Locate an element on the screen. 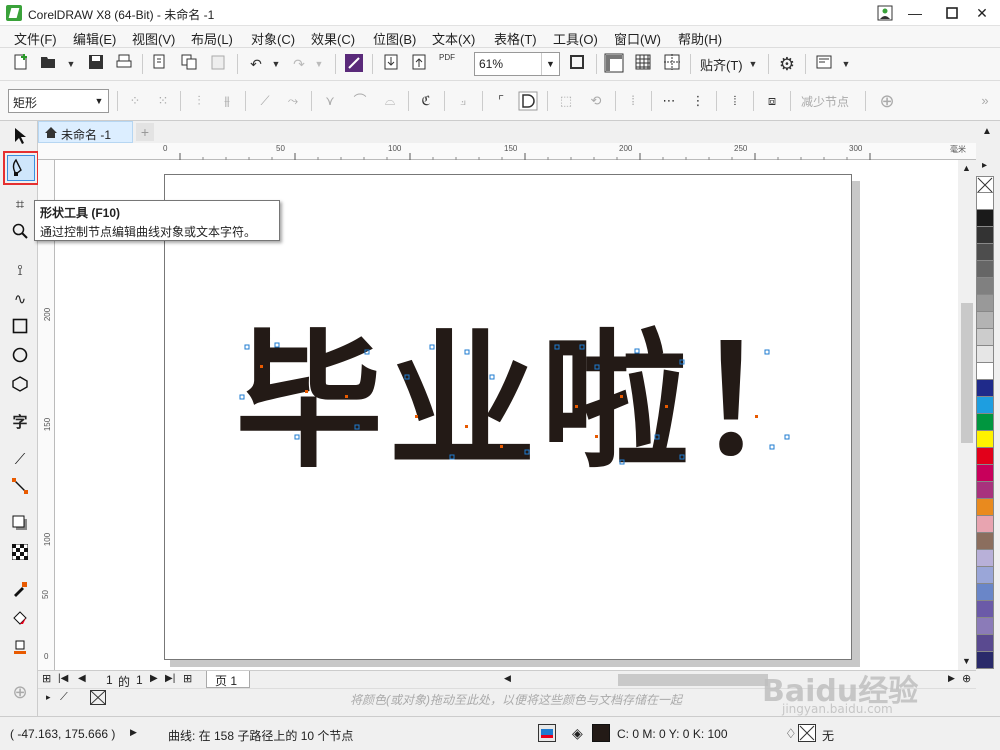 This screenshot has width=1000, height=750. application-launcher-icon is located at coordinates (824, 64).